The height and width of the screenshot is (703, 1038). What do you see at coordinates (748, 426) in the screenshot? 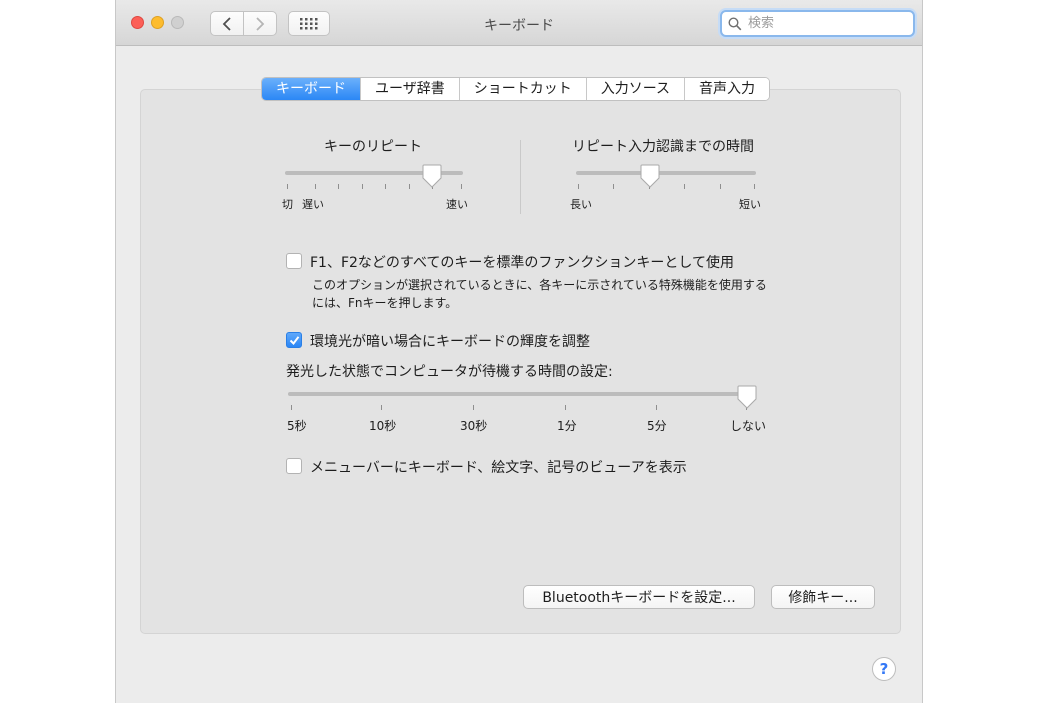
I see `timeout-label: しない` at bounding box center [748, 426].